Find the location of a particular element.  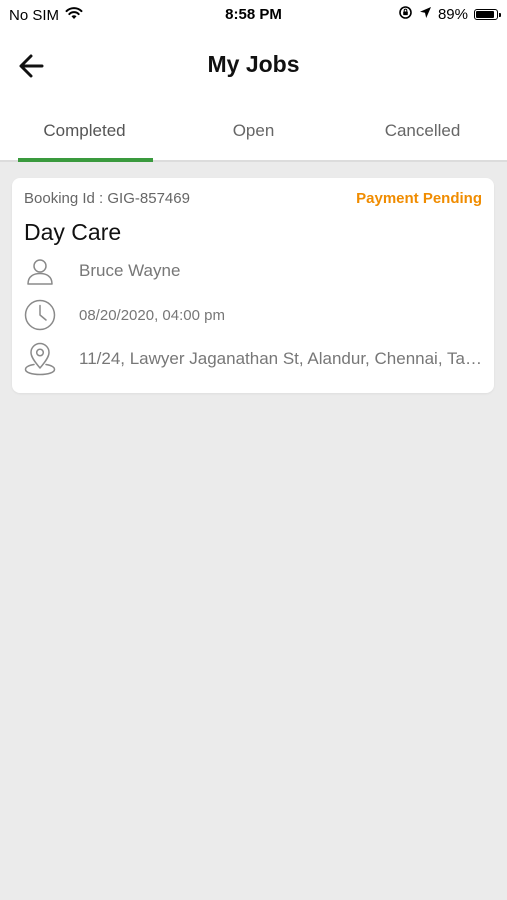

tab-open: Open is located at coordinates (253, 132).